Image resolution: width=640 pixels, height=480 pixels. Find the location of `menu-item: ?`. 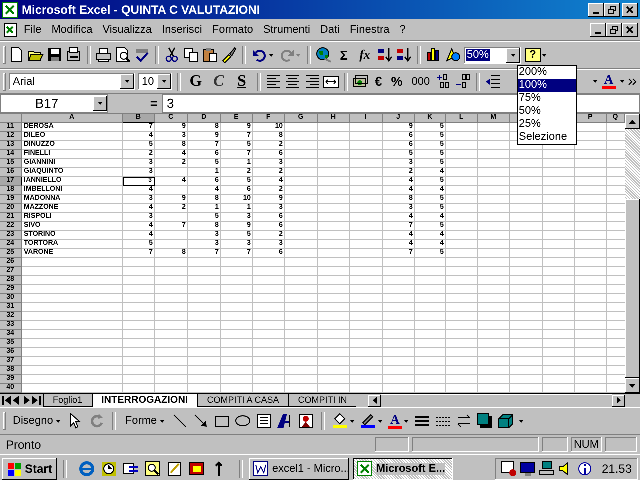

menu-item: ? is located at coordinates (403, 30).